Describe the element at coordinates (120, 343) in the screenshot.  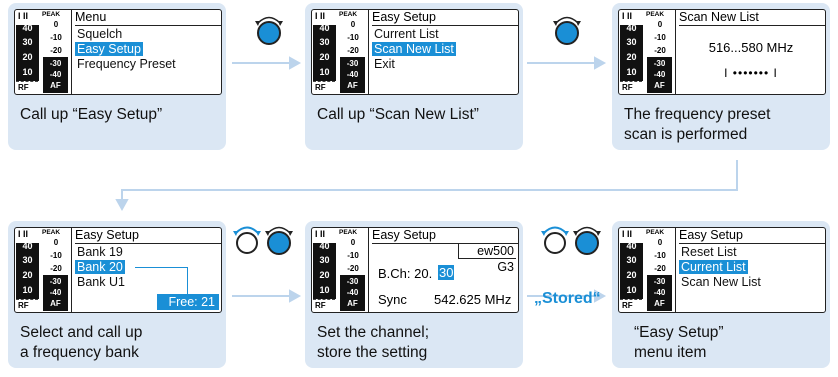
I see `step-caption: Select and call up a frequency bank` at that location.